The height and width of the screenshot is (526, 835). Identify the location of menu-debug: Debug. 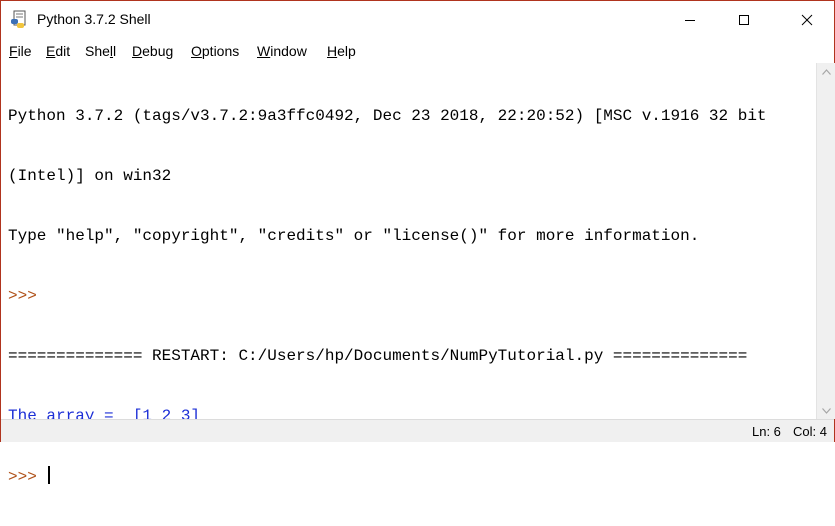
(152, 51).